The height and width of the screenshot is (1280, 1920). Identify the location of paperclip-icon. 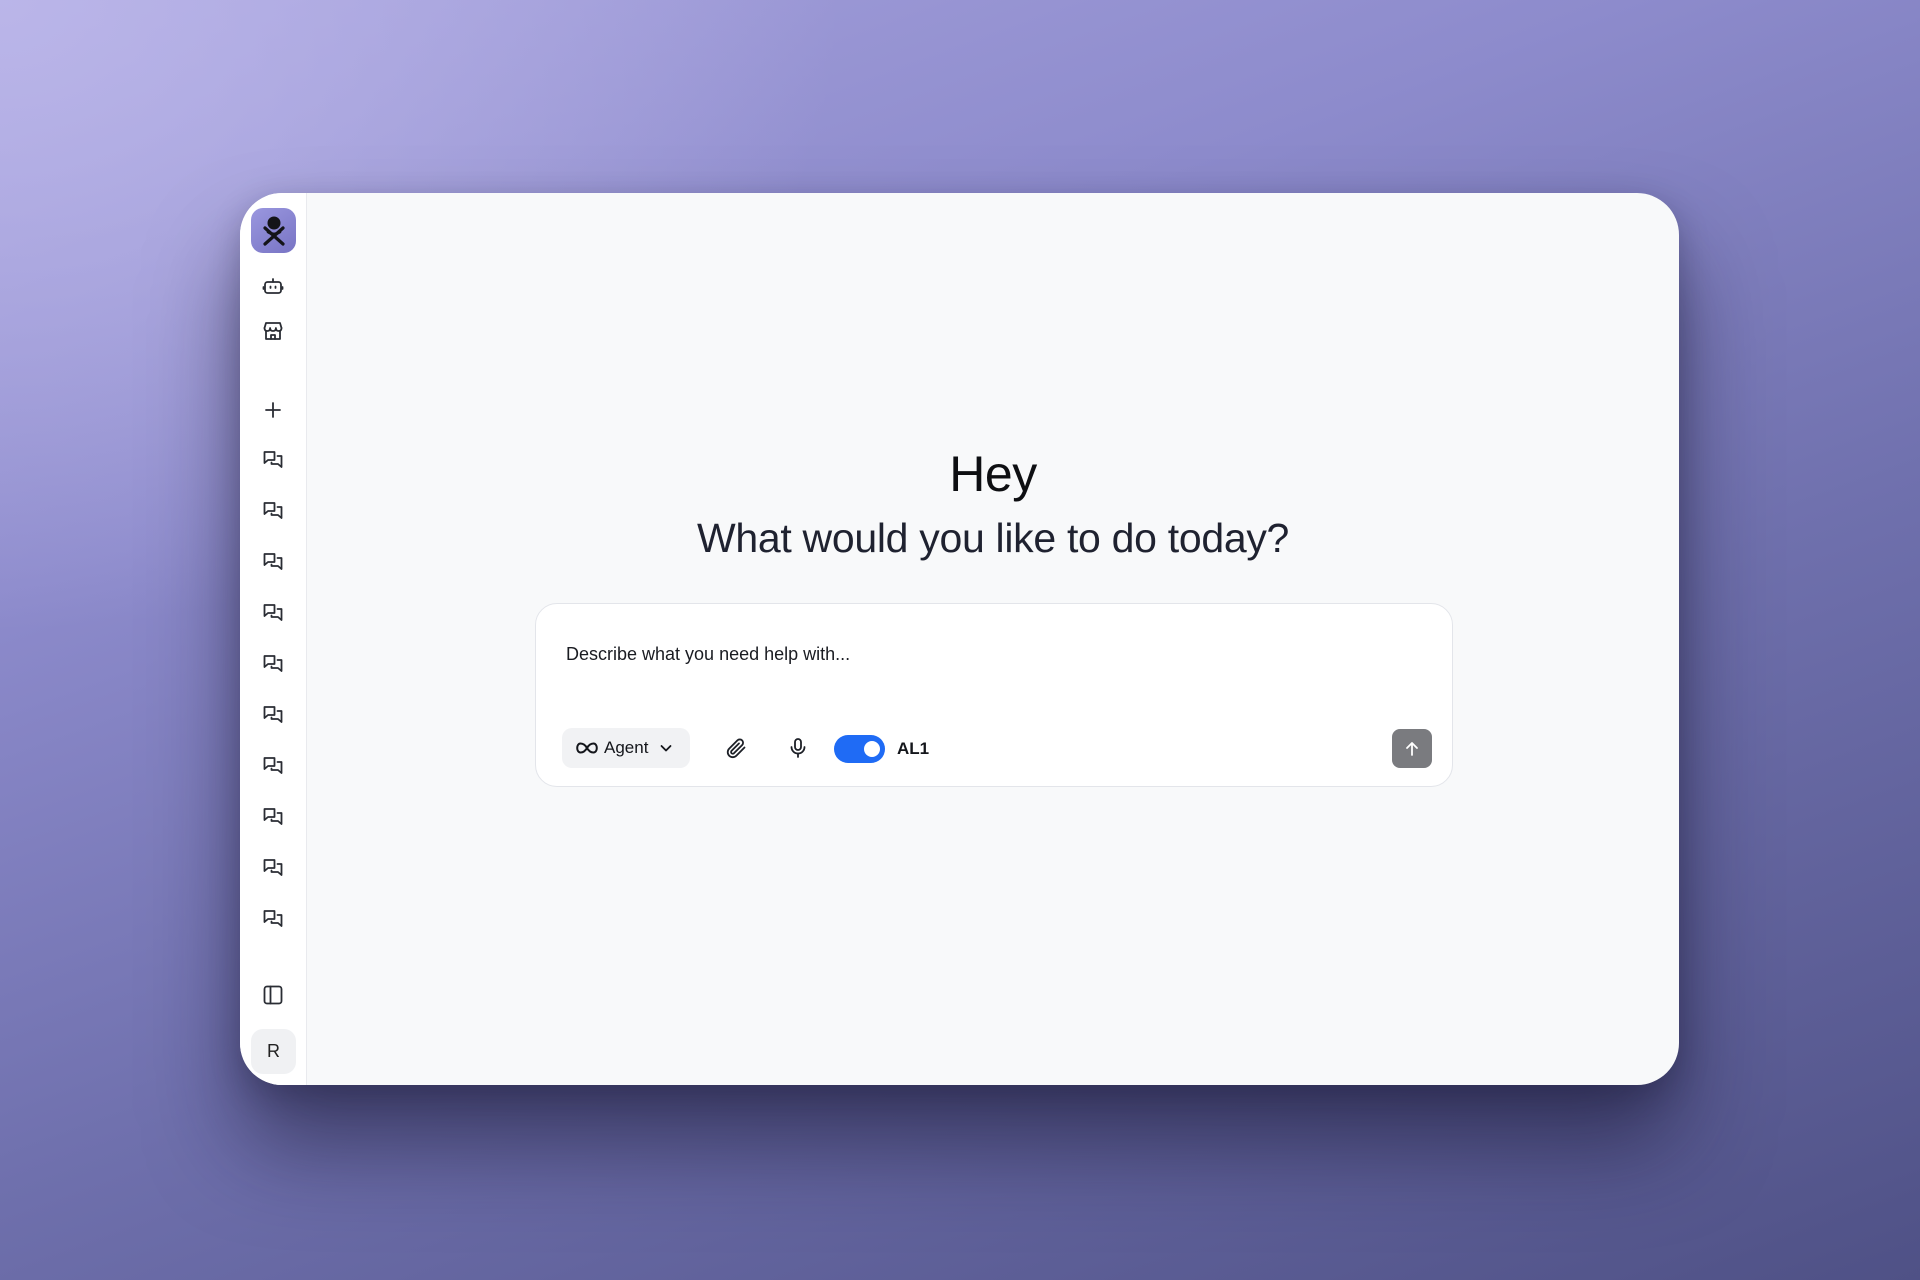
(736, 748).